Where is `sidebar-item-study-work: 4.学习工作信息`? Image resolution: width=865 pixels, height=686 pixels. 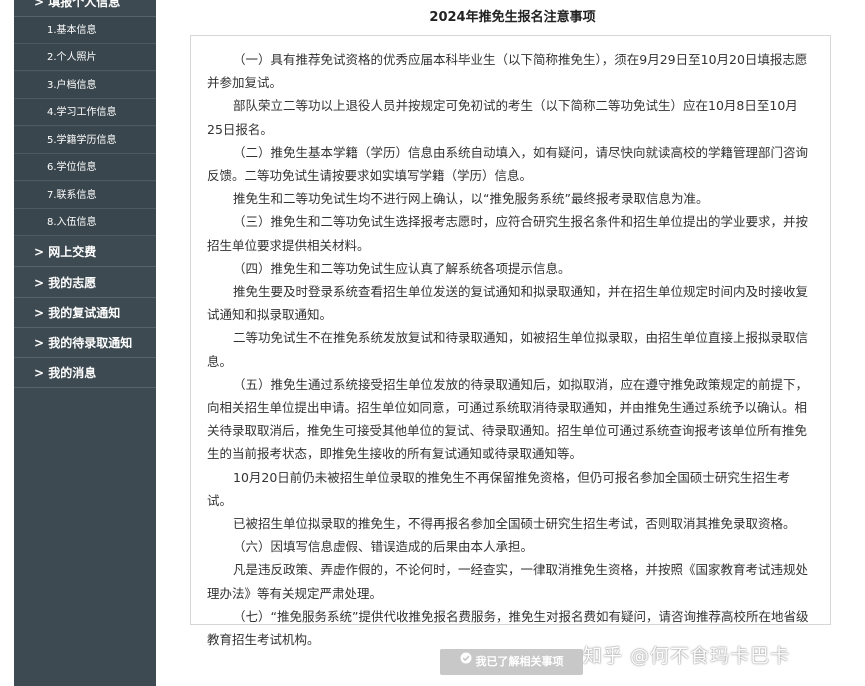 sidebar-item-study-work: 4.学习工作信息 is located at coordinates (85, 112).